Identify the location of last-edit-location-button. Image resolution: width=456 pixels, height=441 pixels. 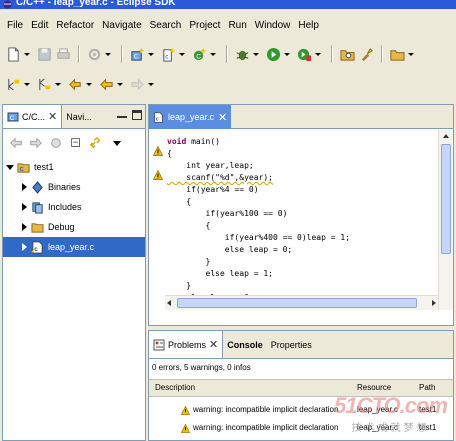
(75, 84).